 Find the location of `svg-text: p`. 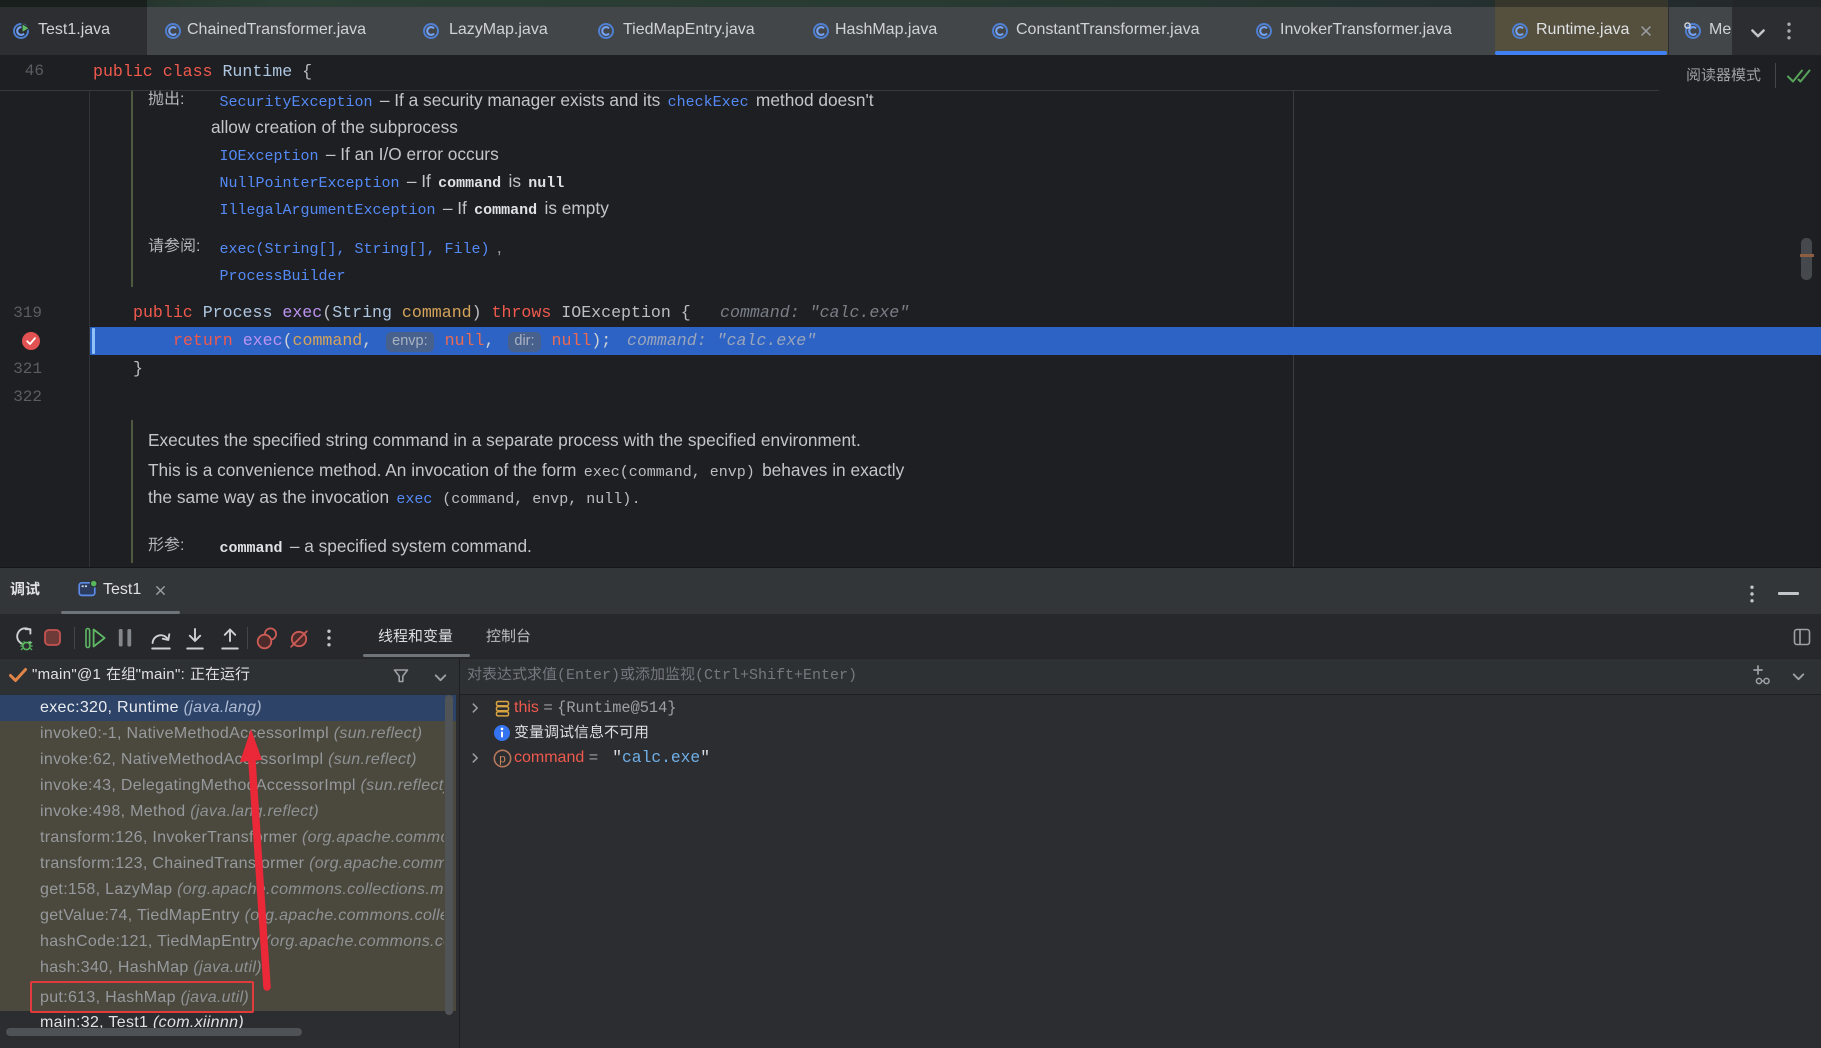

svg-text: p is located at coordinates (502, 759).